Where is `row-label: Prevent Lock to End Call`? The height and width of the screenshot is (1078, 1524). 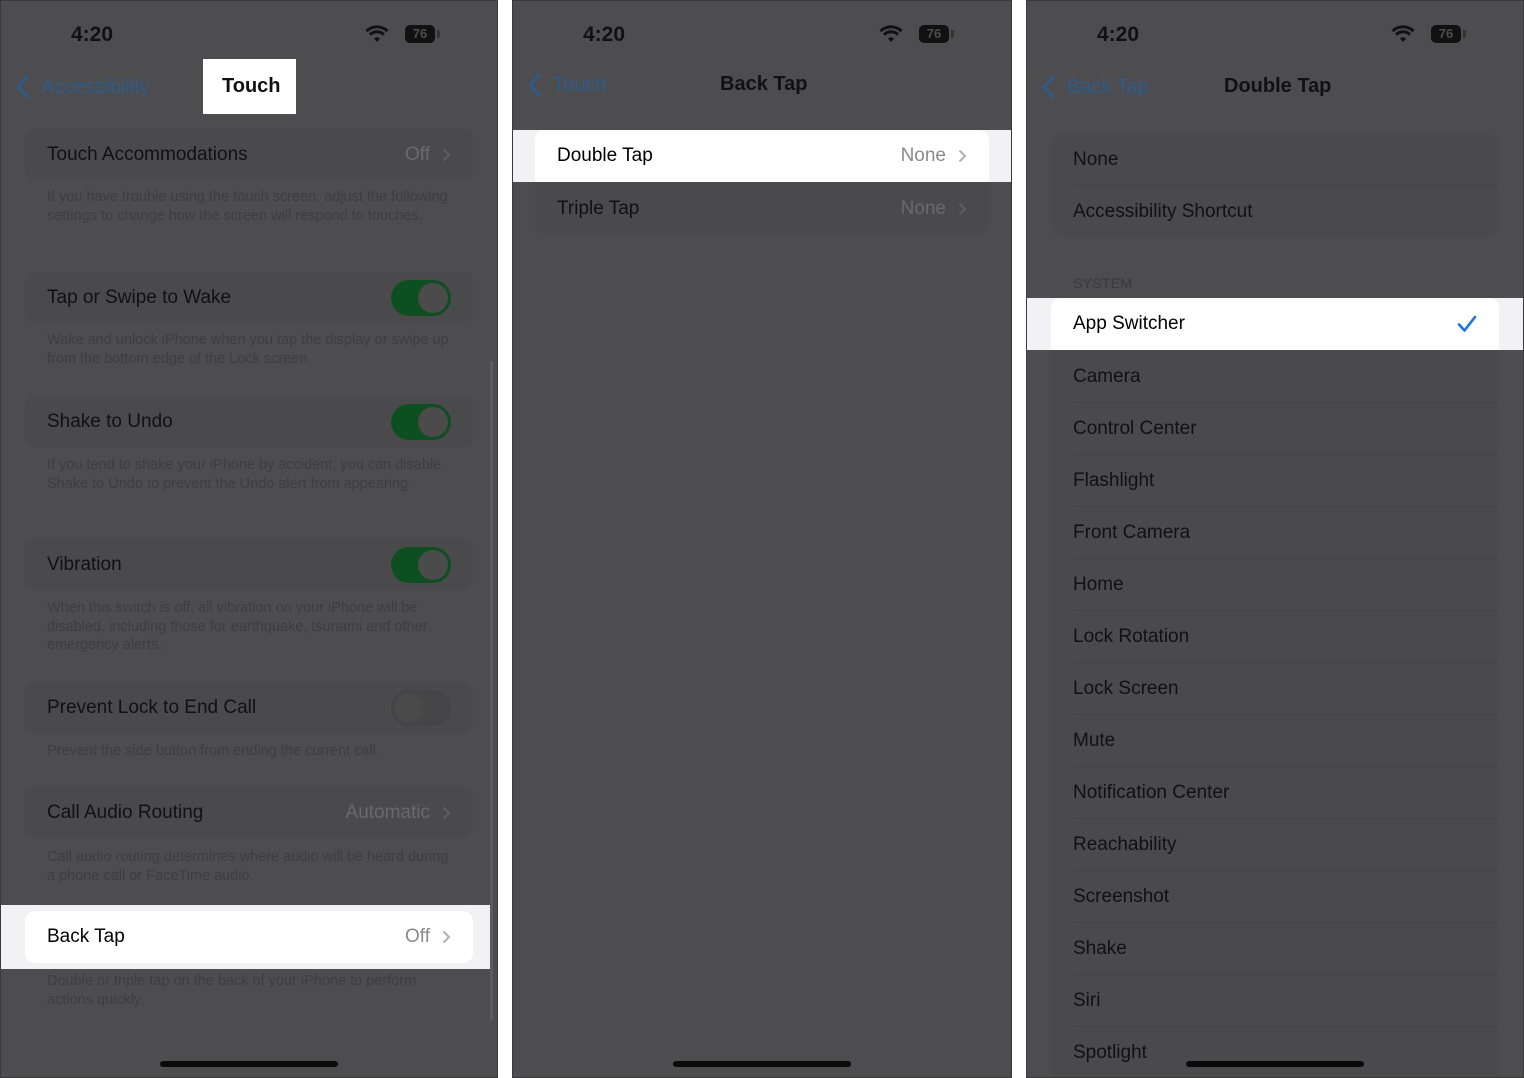 row-label: Prevent Lock to End Call is located at coordinates (152, 707).